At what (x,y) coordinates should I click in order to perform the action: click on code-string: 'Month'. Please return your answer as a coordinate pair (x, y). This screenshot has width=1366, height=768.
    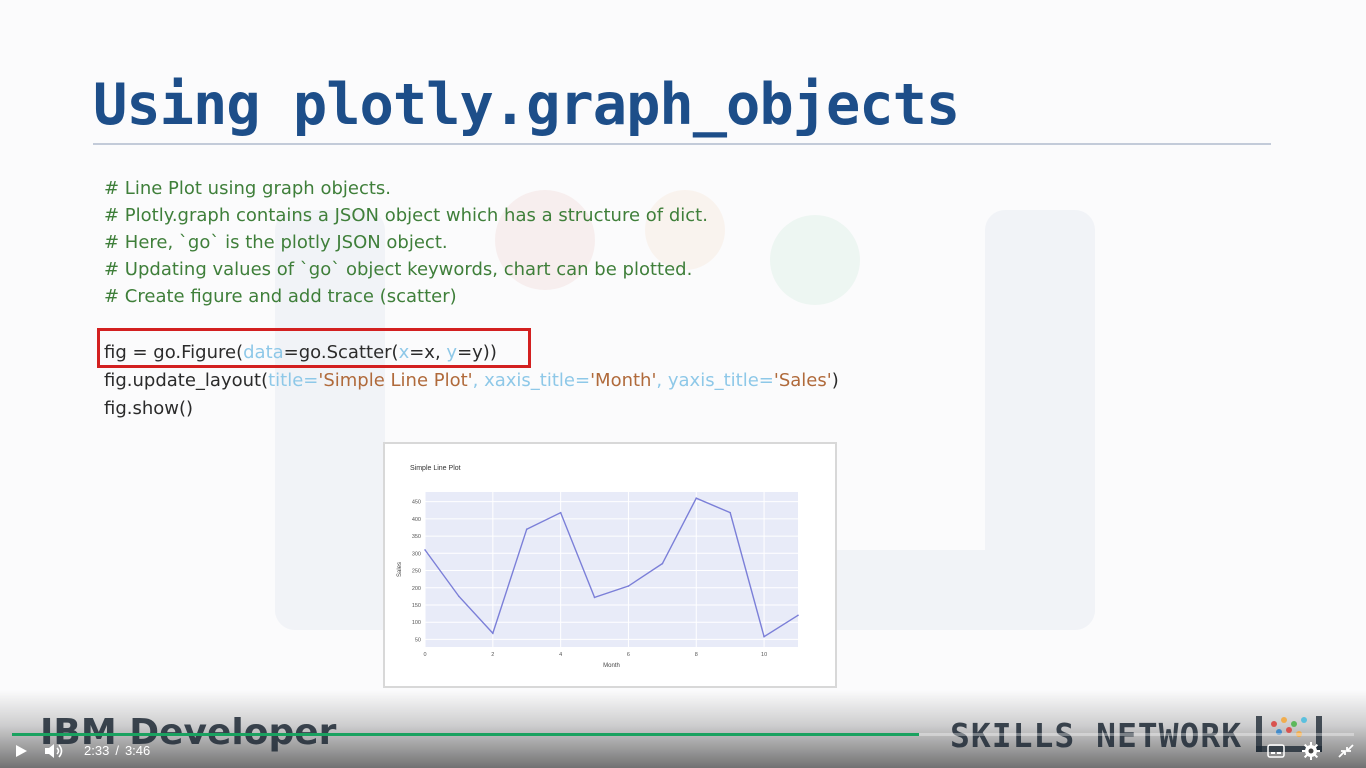
    Looking at the image, I should click on (623, 380).